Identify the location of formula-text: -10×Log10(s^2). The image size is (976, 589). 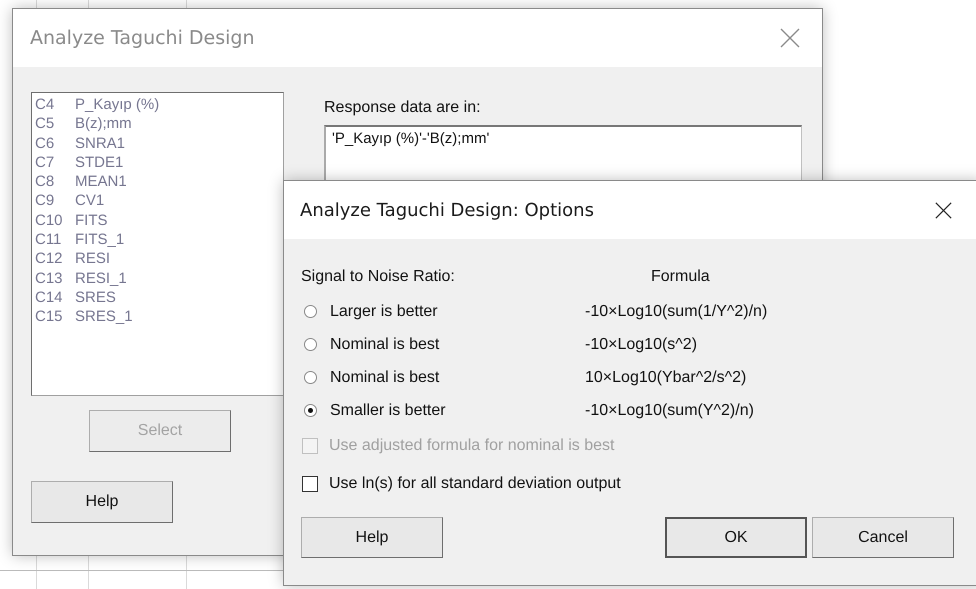
(641, 345).